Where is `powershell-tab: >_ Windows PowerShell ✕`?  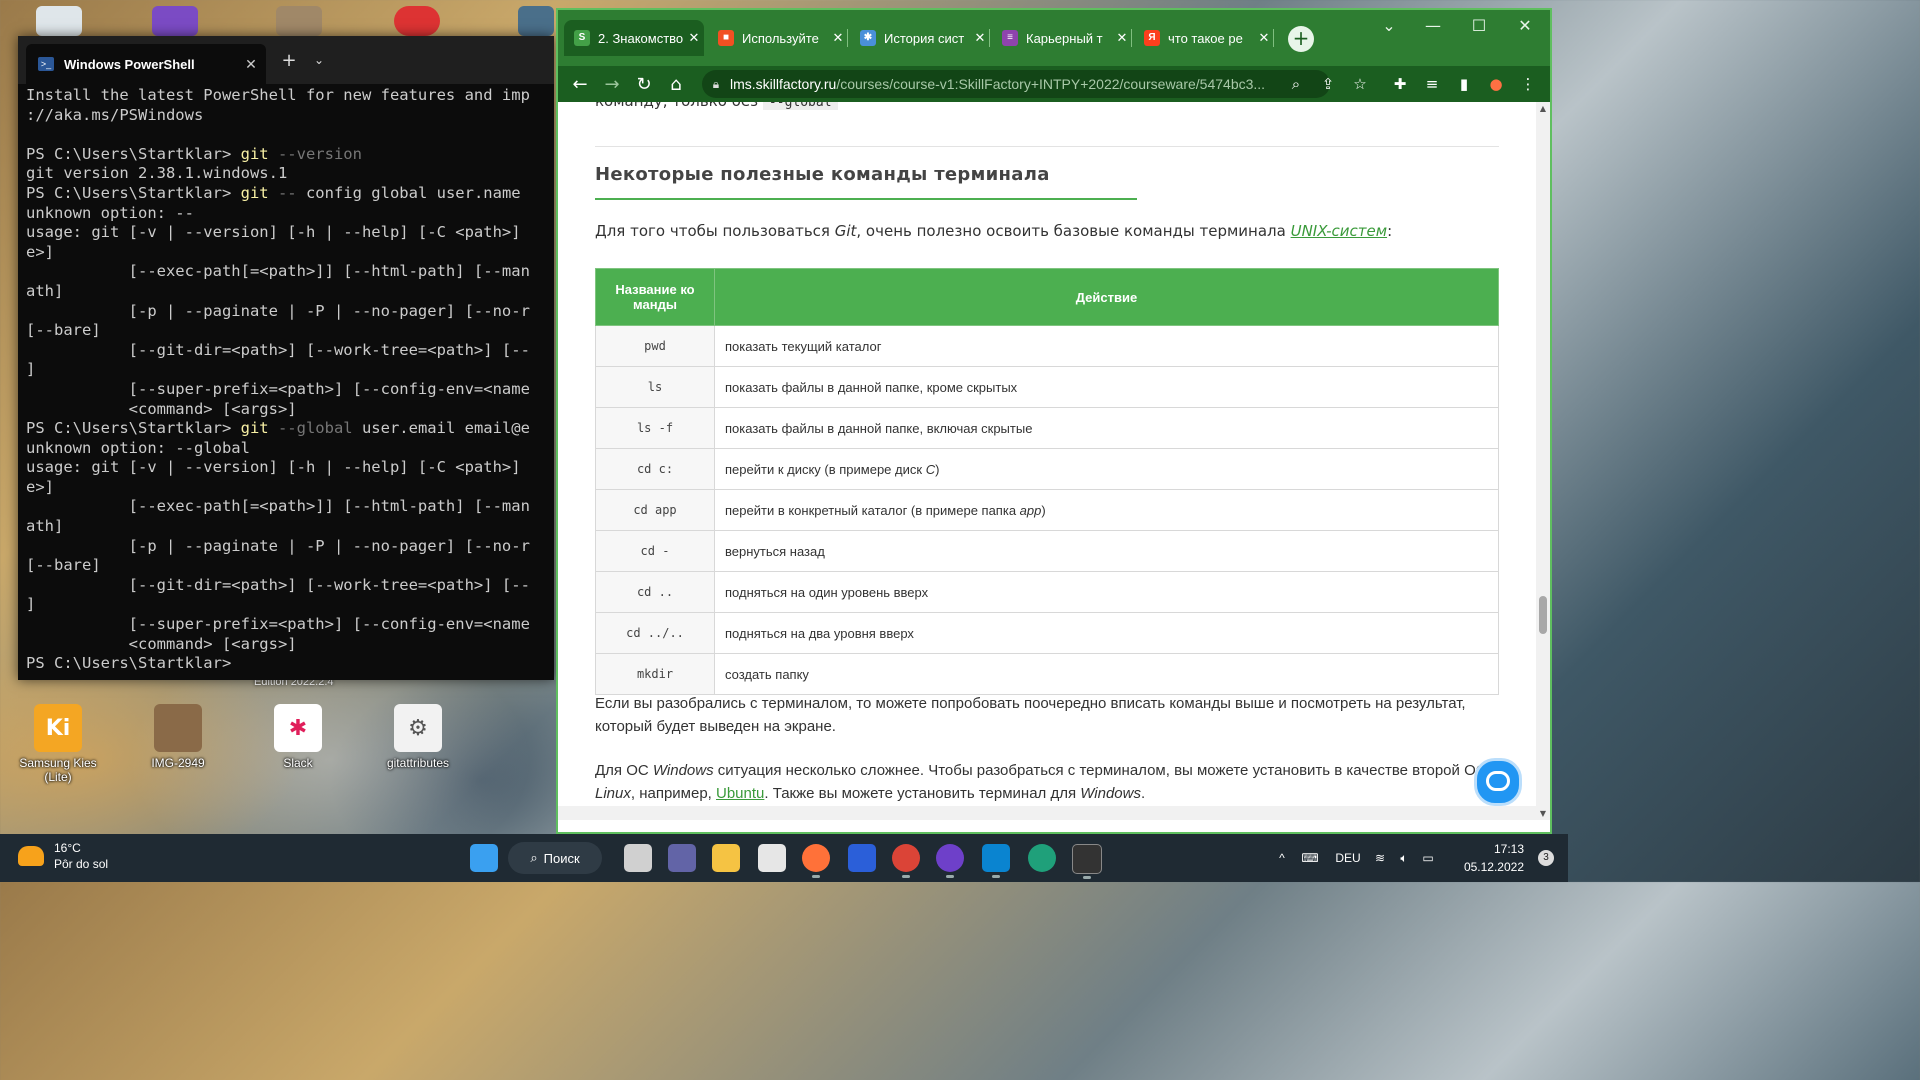 powershell-tab: >_ Windows PowerShell ✕ is located at coordinates (146, 64).